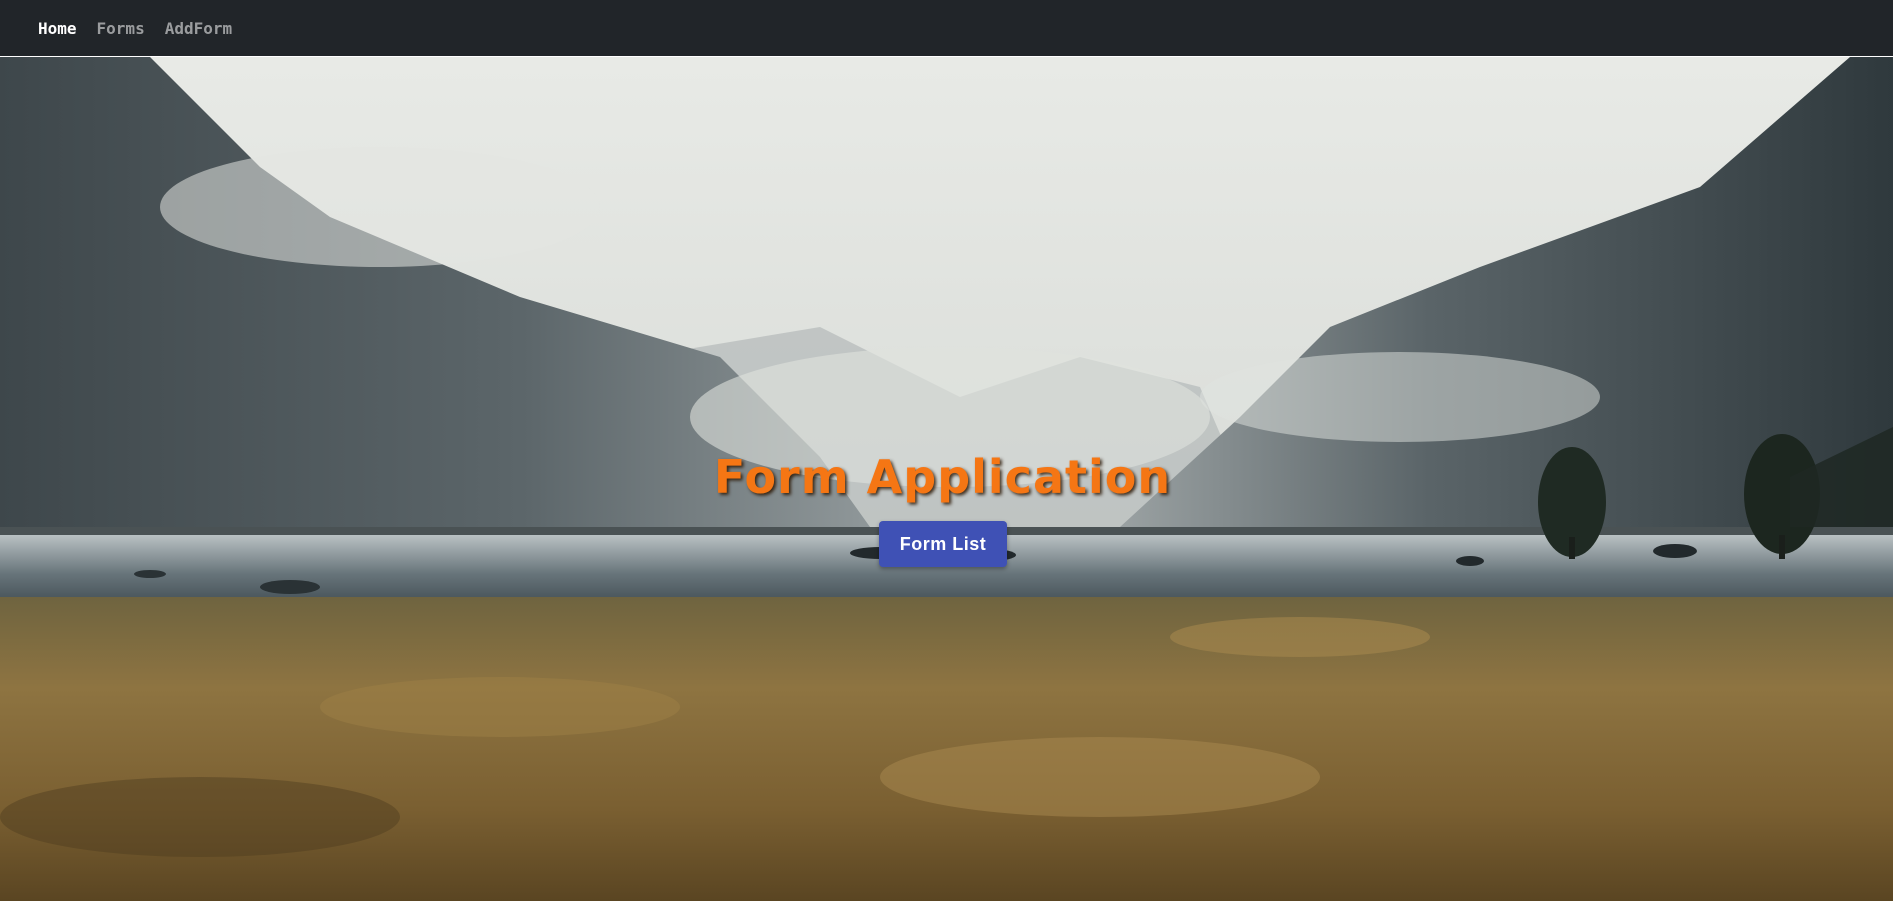 This screenshot has height=901, width=1895. I want to click on nav-link-addform: AddForm, so click(198, 28).